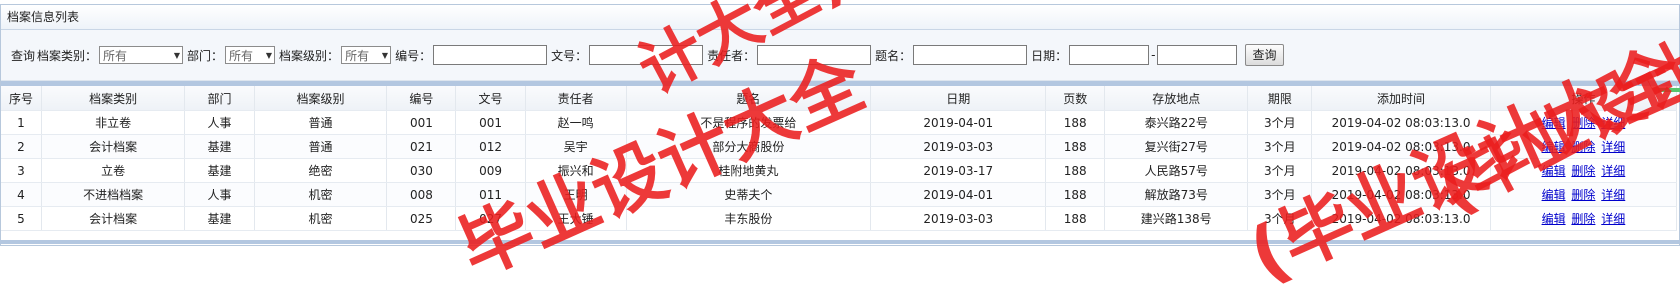 This screenshot has width=1680, height=301. I want to click on cell-title: 部分大商股份, so click(749, 146).